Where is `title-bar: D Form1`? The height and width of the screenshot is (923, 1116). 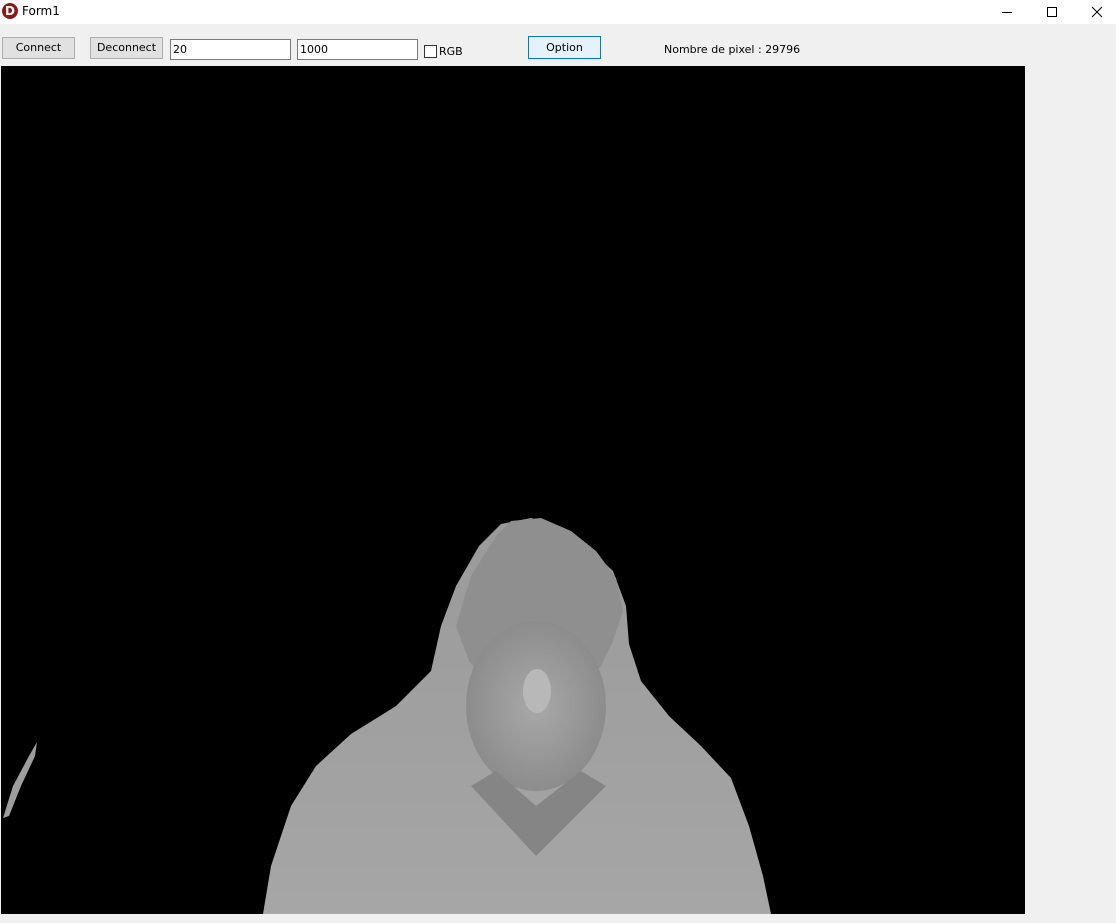
title-bar: D Form1 is located at coordinates (558, 12).